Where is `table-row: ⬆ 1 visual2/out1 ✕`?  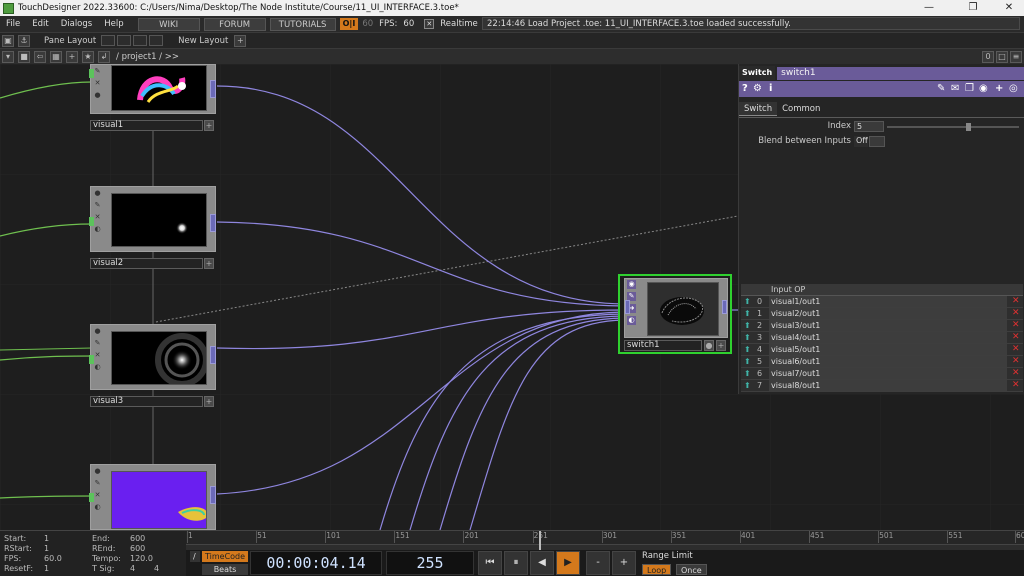
table-row: ⬆ 1 visual2/out1 ✕ is located at coordinates (882, 314).